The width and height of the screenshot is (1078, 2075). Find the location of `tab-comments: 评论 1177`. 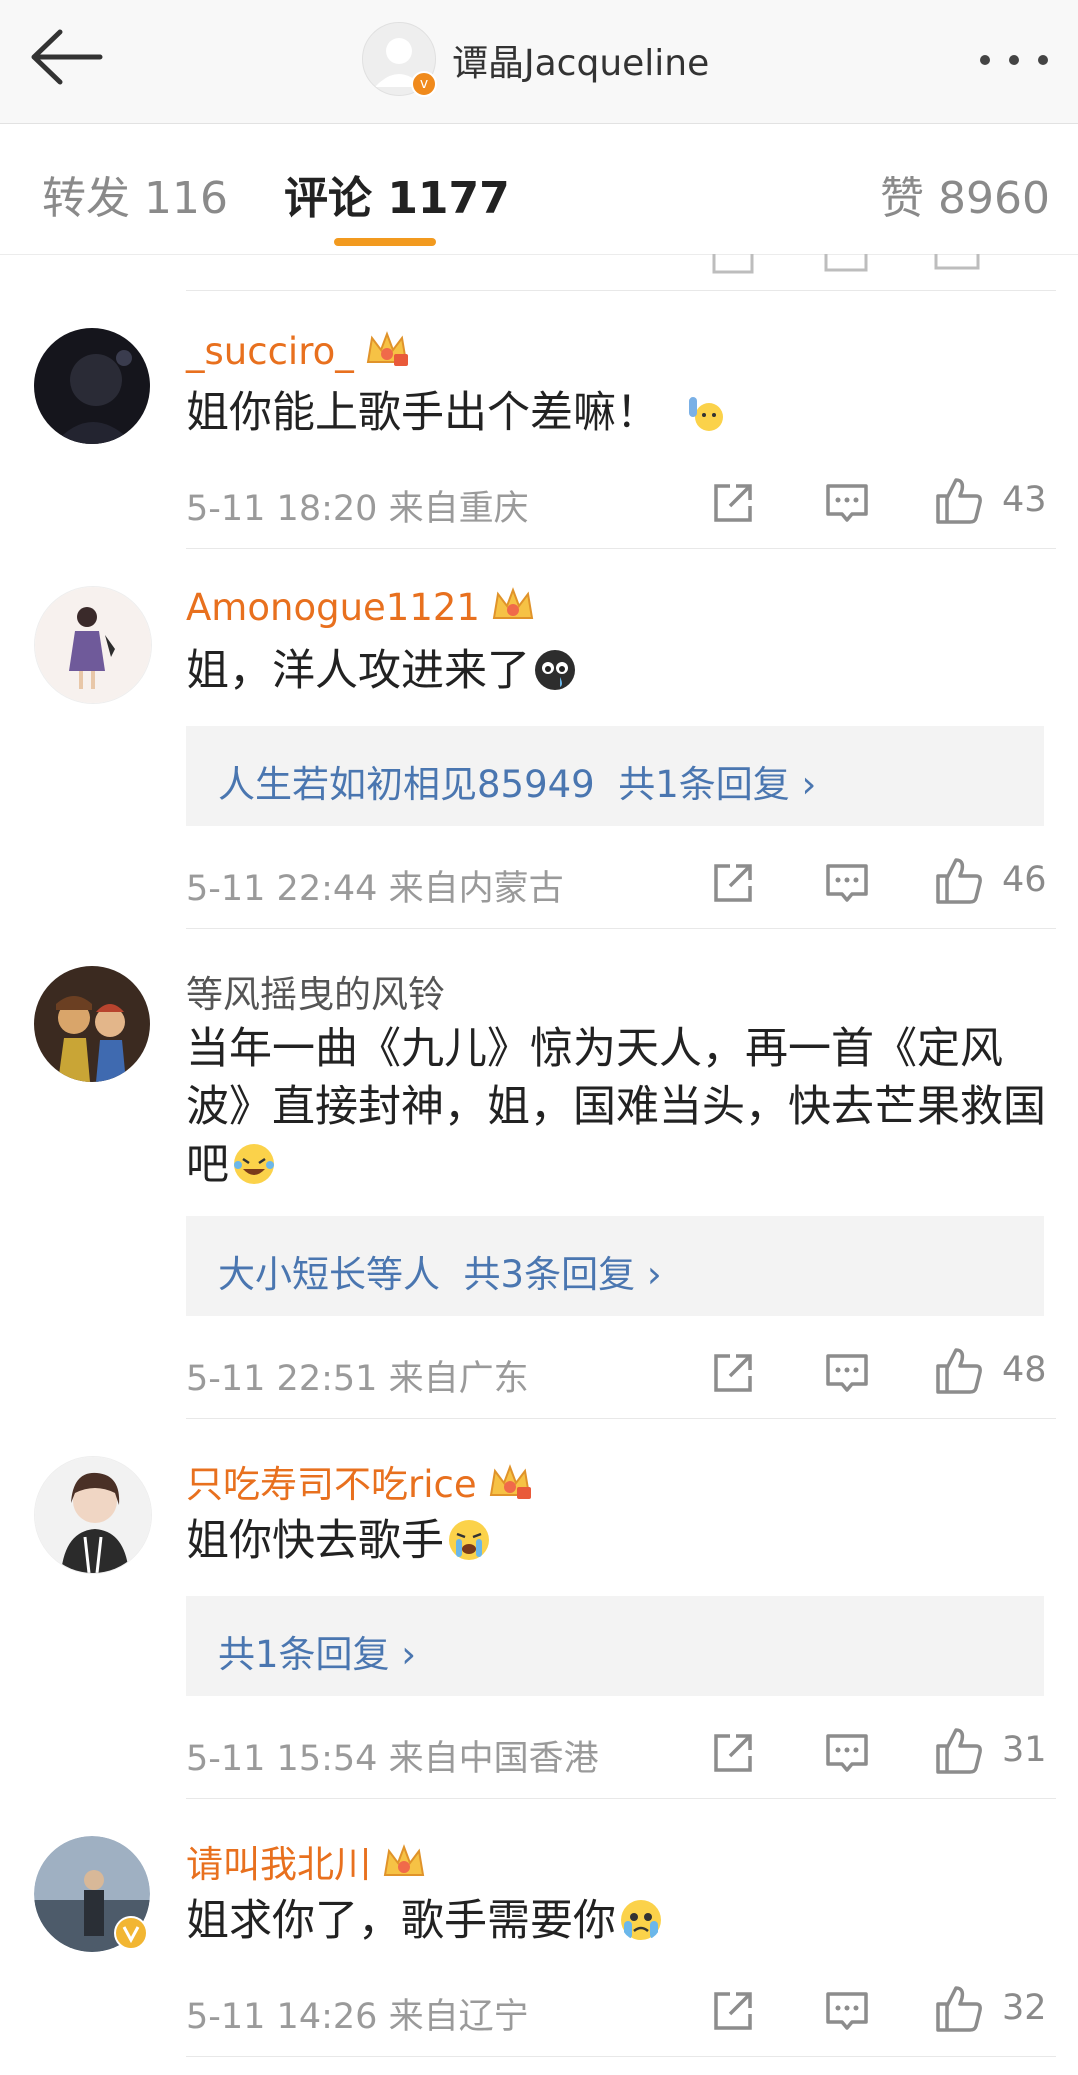

tab-comments: 评论 1177 is located at coordinates (397, 194).